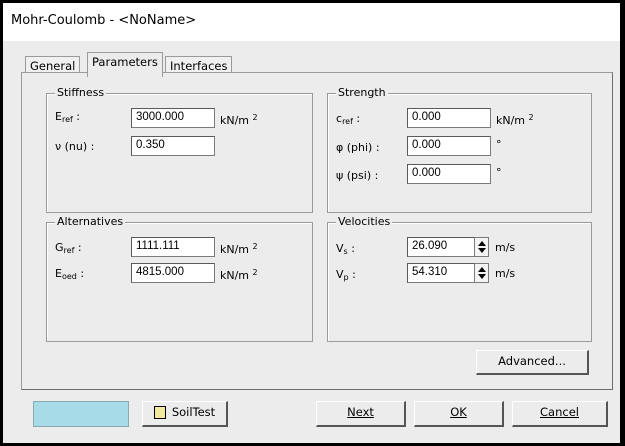 The height and width of the screenshot is (446, 625). Describe the element at coordinates (441, 273) in the screenshot. I see `vp-input: 54.310` at that location.